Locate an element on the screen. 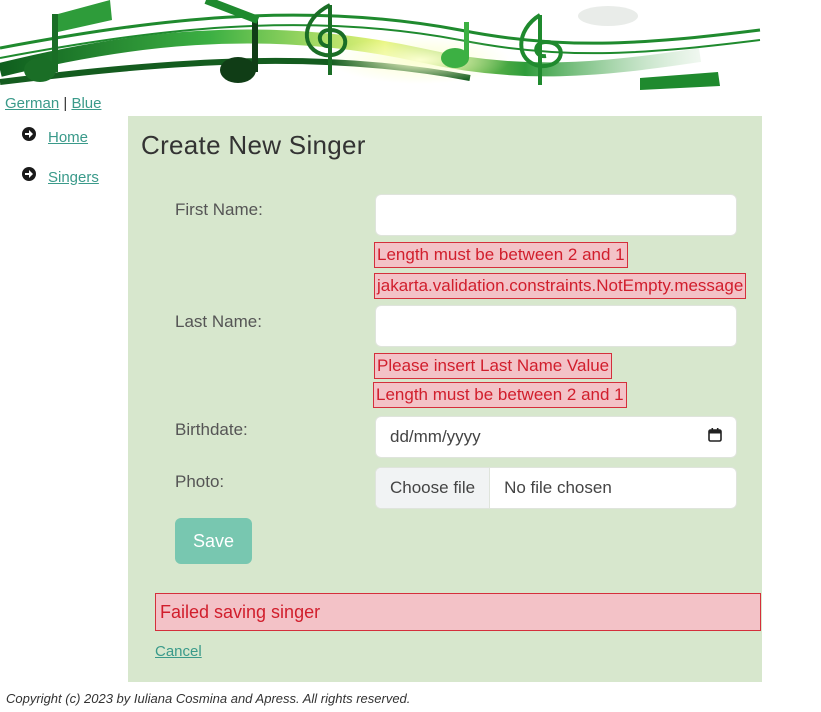 This screenshot has width=821, height=712. music-banner is located at coordinates (410, 46).